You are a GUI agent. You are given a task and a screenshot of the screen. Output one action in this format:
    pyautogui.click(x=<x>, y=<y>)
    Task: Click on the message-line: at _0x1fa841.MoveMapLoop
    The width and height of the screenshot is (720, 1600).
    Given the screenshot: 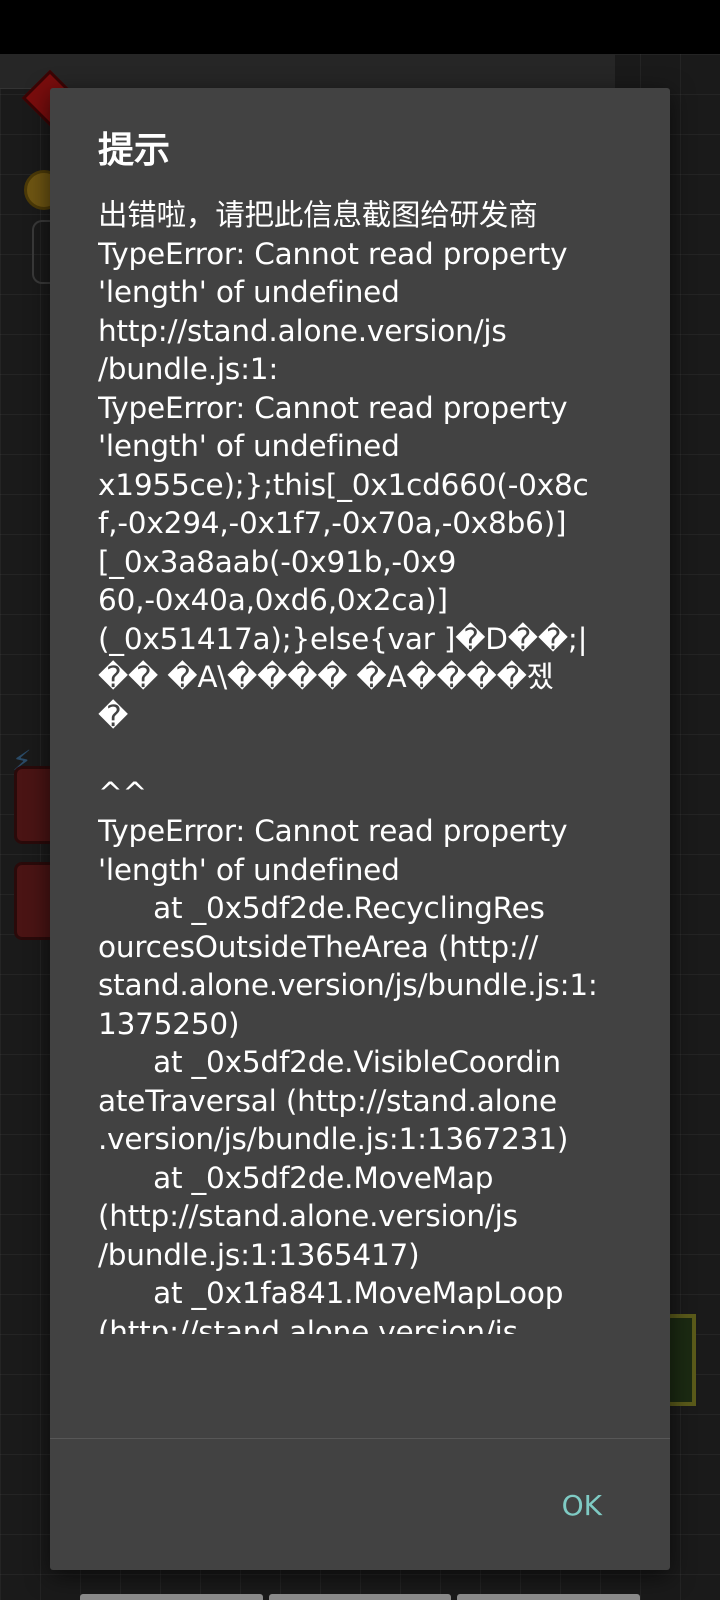 What is the action you would take?
    pyautogui.click(x=331, y=1293)
    